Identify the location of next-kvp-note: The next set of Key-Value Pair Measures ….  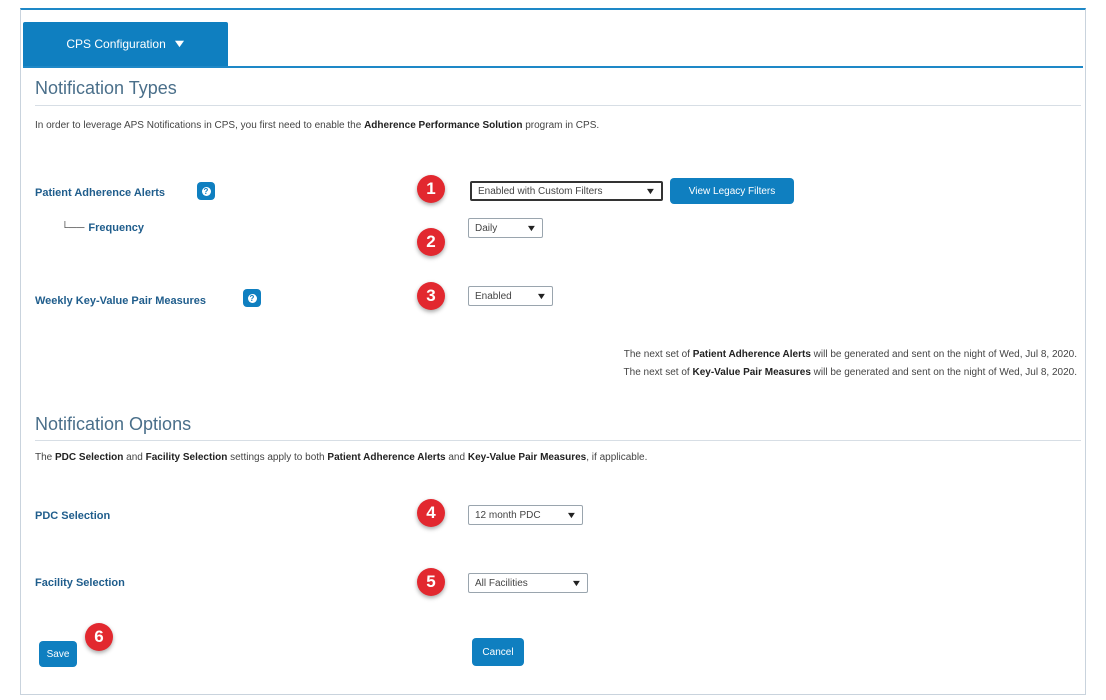
(850, 372).